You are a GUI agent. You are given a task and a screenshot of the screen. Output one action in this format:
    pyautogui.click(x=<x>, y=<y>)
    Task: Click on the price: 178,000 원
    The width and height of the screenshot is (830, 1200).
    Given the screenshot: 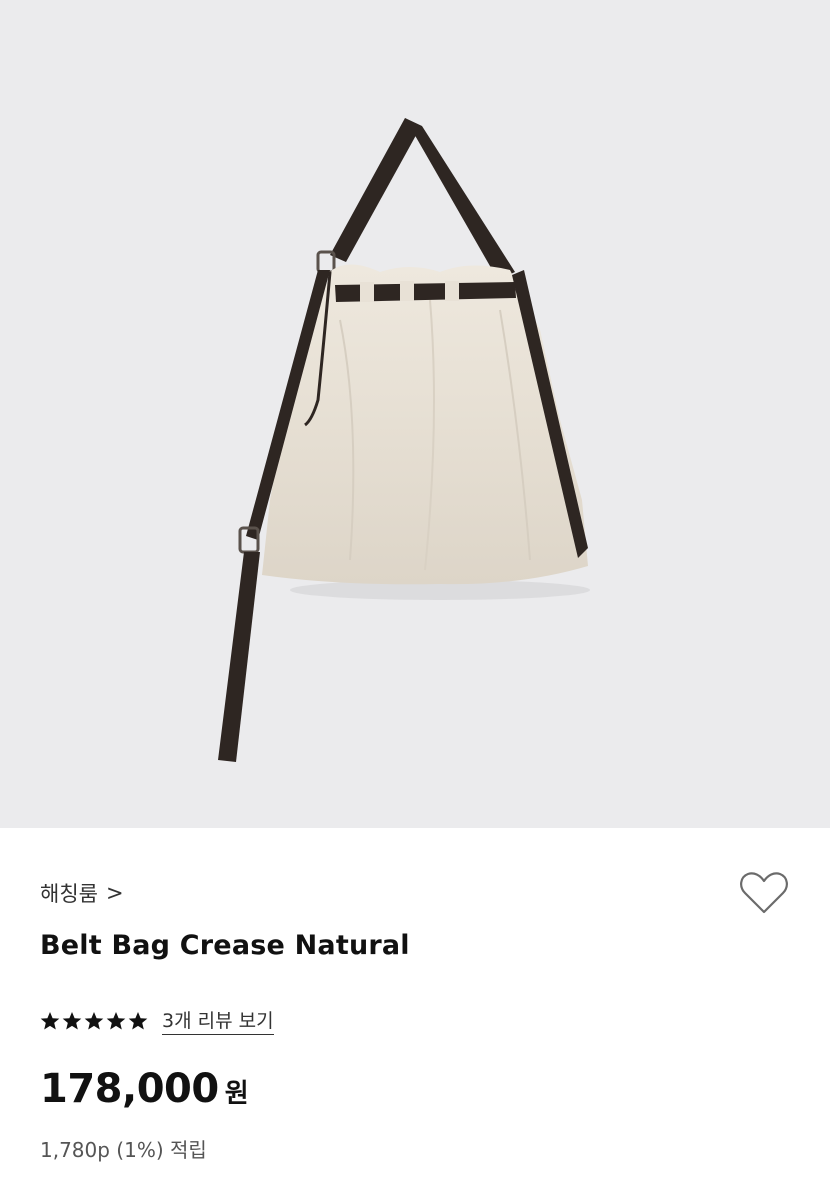 What is the action you would take?
    pyautogui.click(x=144, y=1089)
    